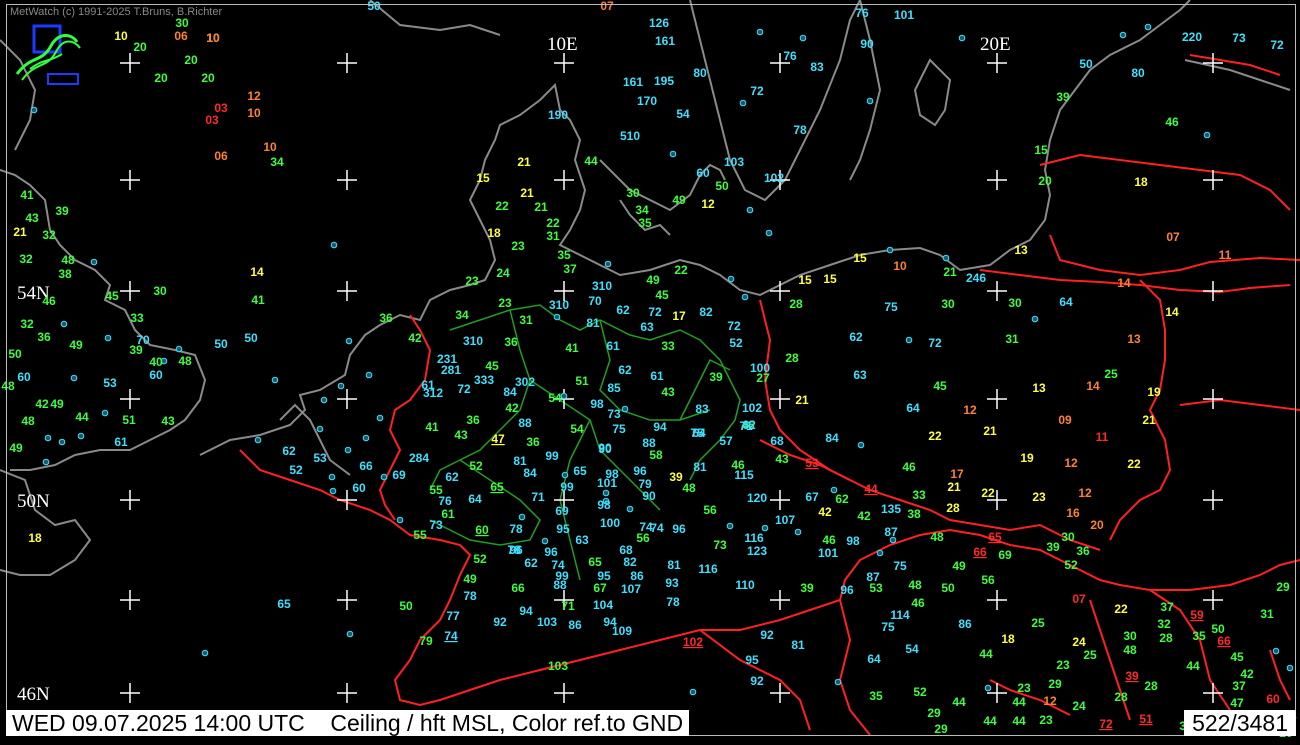 The height and width of the screenshot is (745, 1300). I want to click on ceiling-value: 38, so click(65, 274).